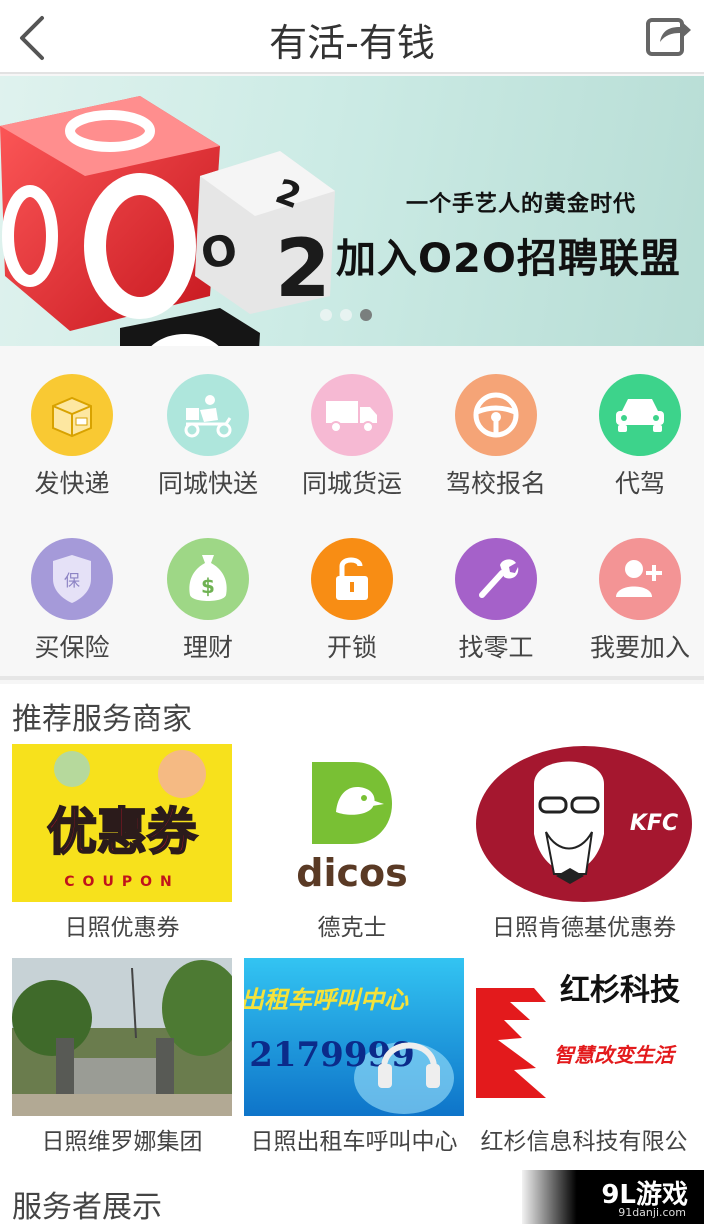 The width and height of the screenshot is (704, 1224). I want to click on section-title: 推荐服务商家, so click(102, 719).